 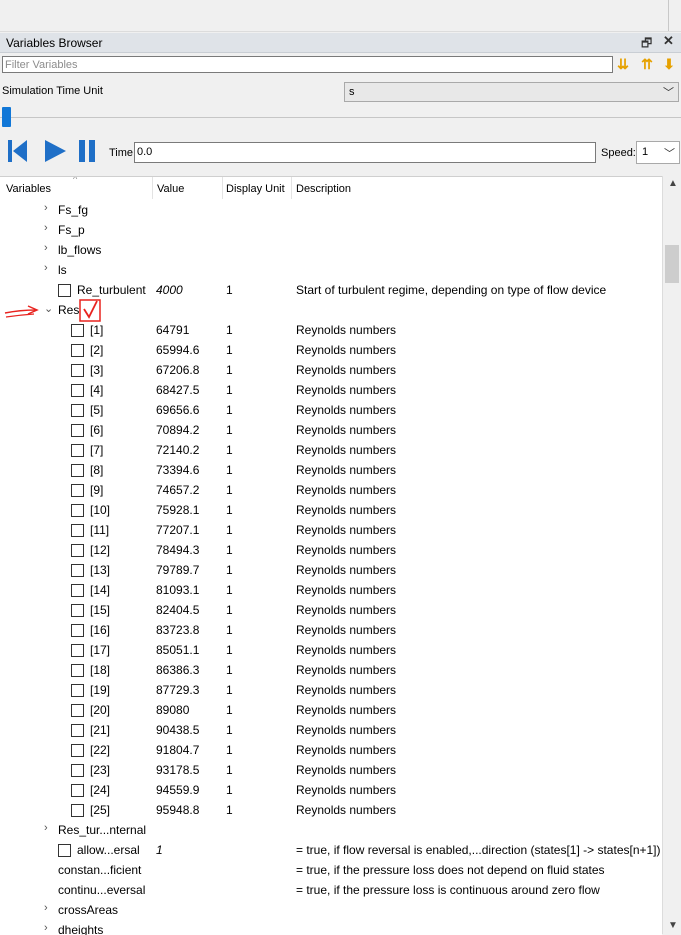 I want to click on variable-name: [16], so click(x=100, y=630).